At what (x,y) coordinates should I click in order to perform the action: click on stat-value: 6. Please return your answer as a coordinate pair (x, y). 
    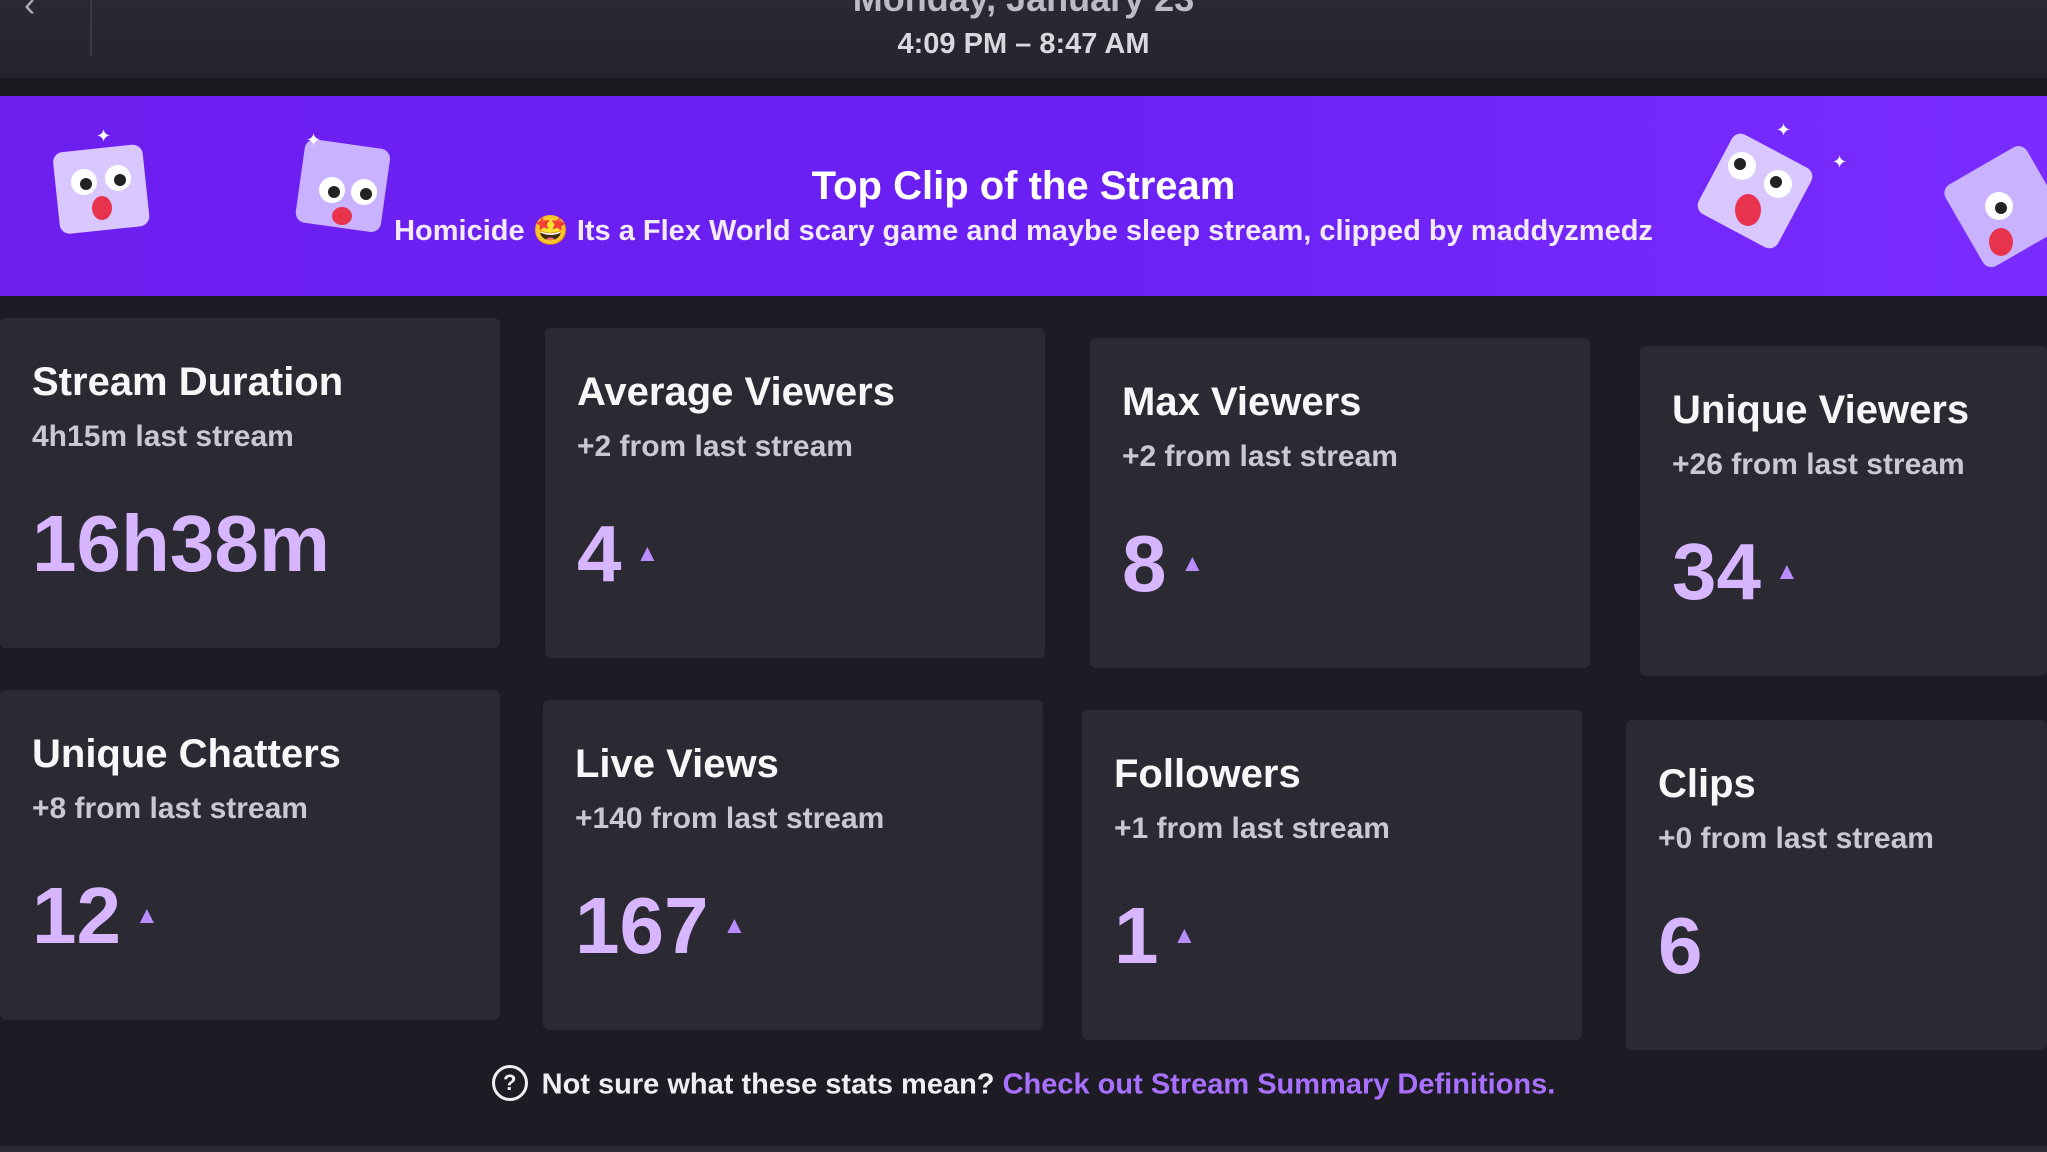
    Looking at the image, I should click on (1680, 946).